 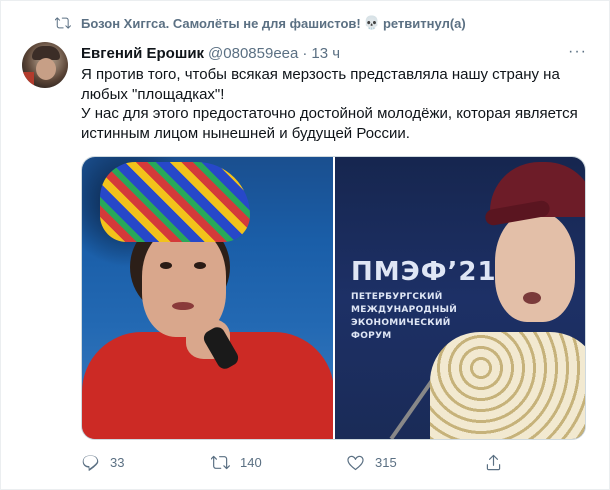 I want to click on retweet-button: 140, so click(x=236, y=462).